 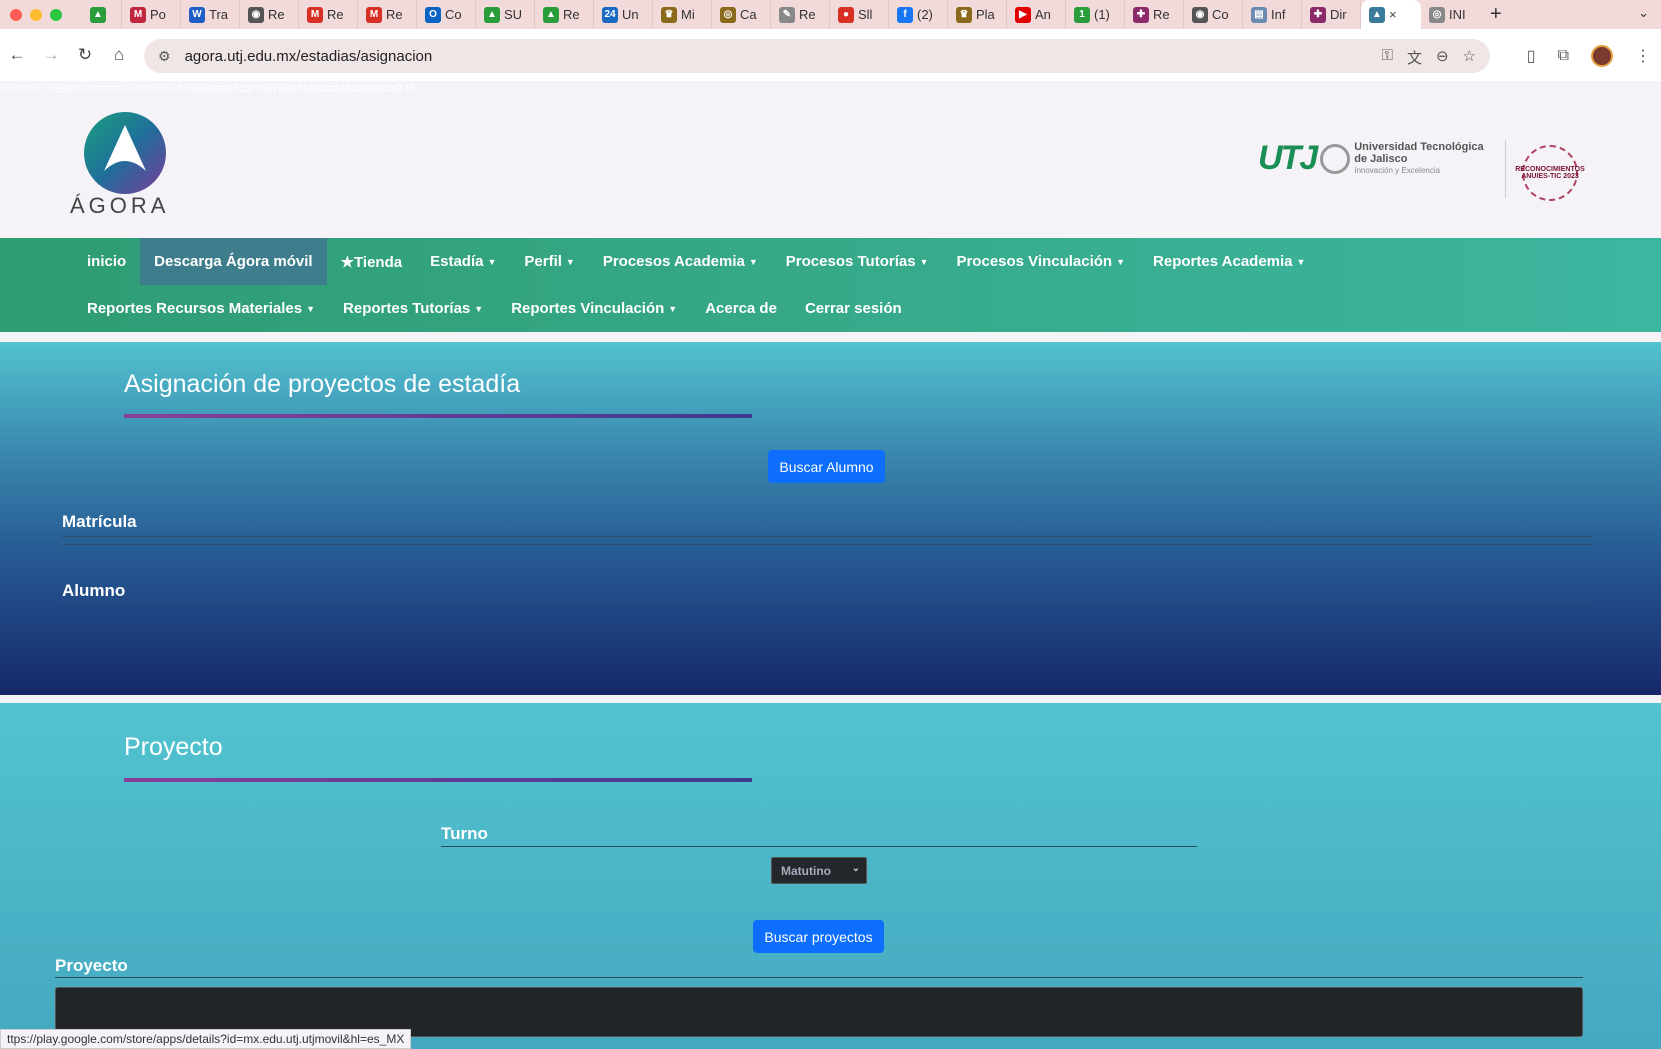 I want to click on site-info-icon: ⚙, so click(x=164, y=56).